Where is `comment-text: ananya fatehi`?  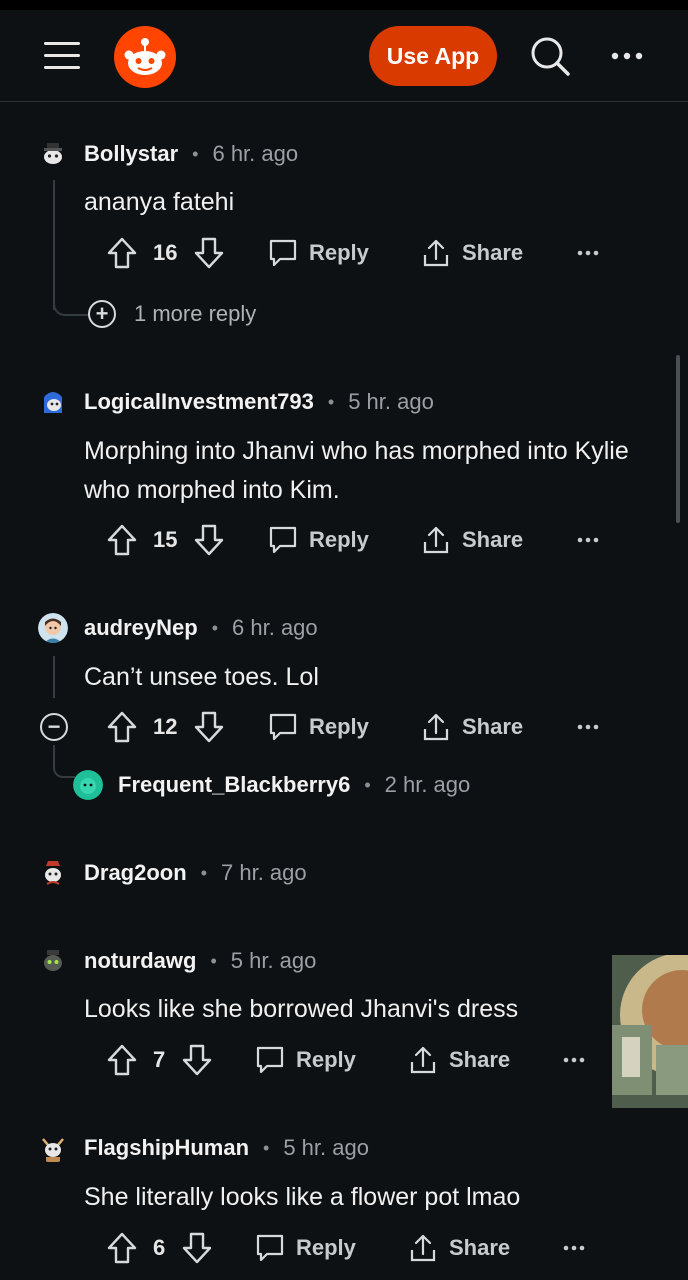 comment-text: ananya fatehi is located at coordinates (159, 202).